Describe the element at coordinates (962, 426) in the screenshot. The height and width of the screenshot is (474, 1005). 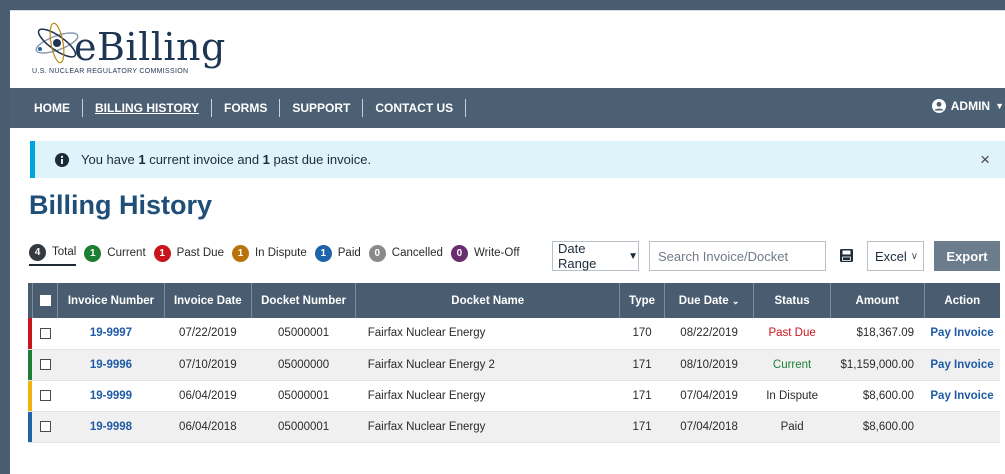
I see `action-cell` at that location.